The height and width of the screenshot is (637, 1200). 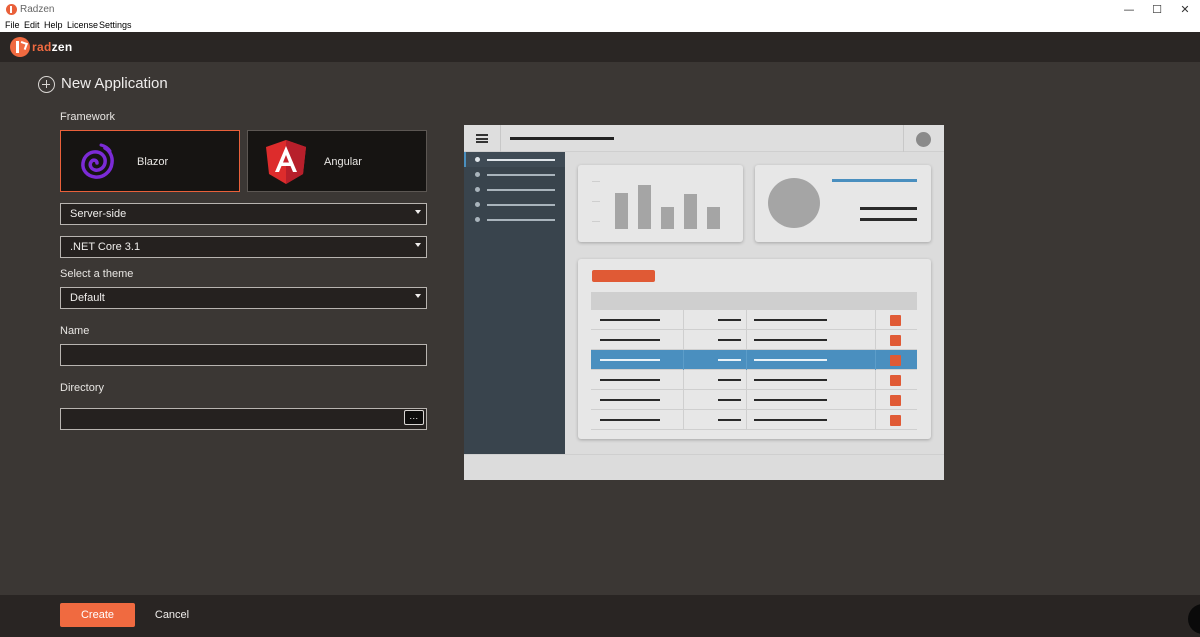 I want to click on page-title-text: New Application, so click(x=114, y=83).